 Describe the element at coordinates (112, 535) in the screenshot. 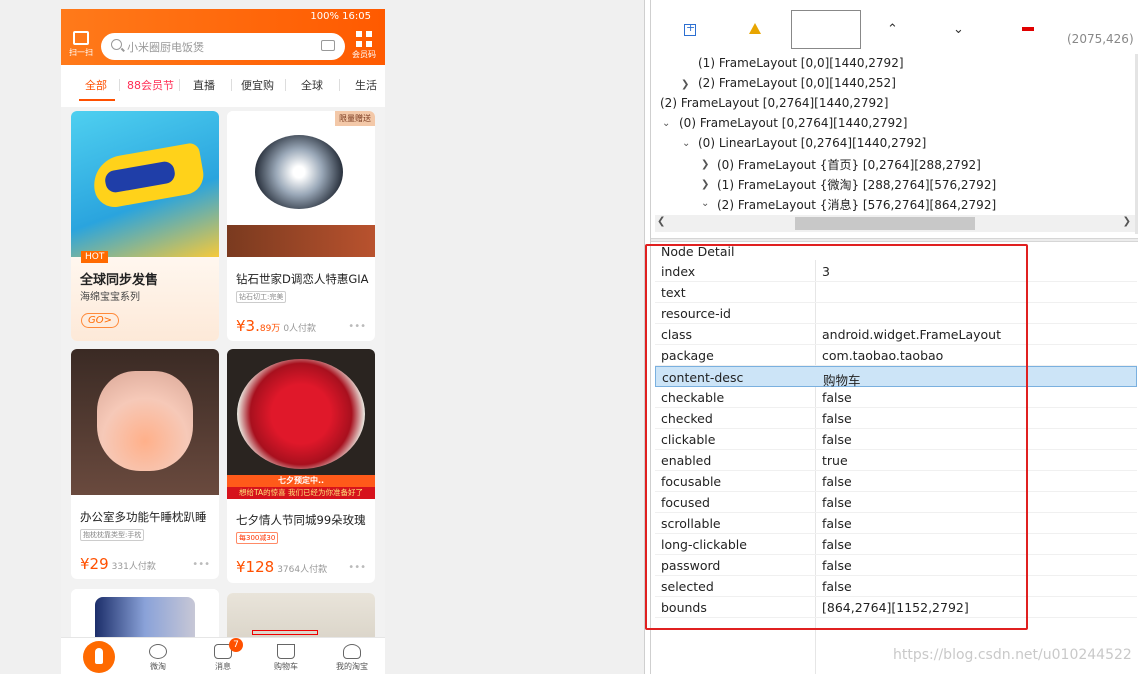

I see `card-tag: 抱枕枕靠类型:手枕` at that location.